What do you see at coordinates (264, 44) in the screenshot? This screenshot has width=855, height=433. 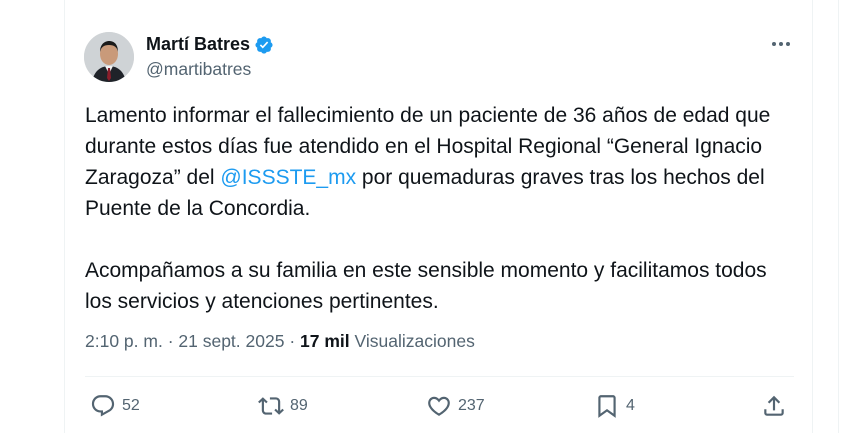 I see `verified-badge-icon` at bounding box center [264, 44].